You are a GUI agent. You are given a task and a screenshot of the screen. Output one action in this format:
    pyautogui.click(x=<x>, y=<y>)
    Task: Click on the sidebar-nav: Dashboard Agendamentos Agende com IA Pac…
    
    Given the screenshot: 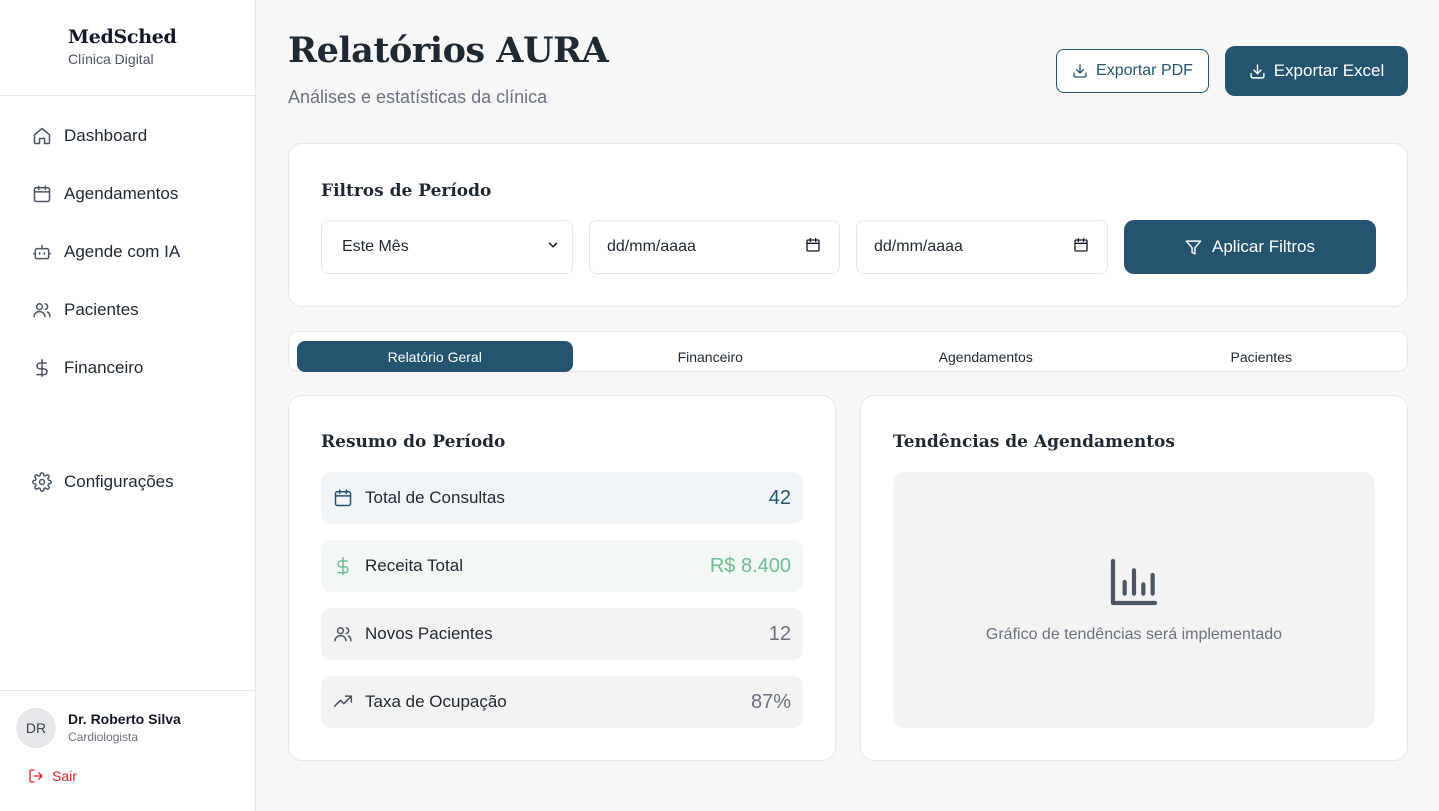 What is the action you would take?
    pyautogui.click(x=127, y=299)
    